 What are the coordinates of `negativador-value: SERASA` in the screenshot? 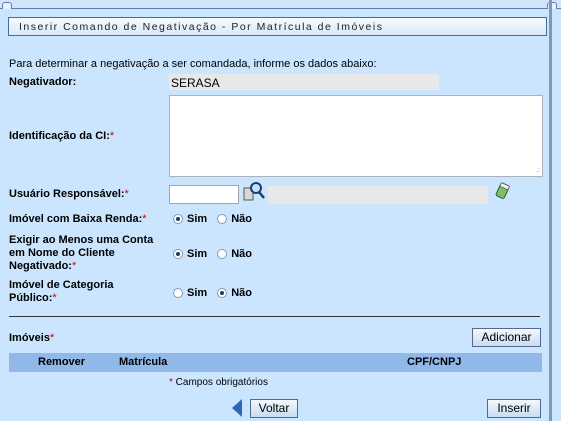 It's located at (304, 82).